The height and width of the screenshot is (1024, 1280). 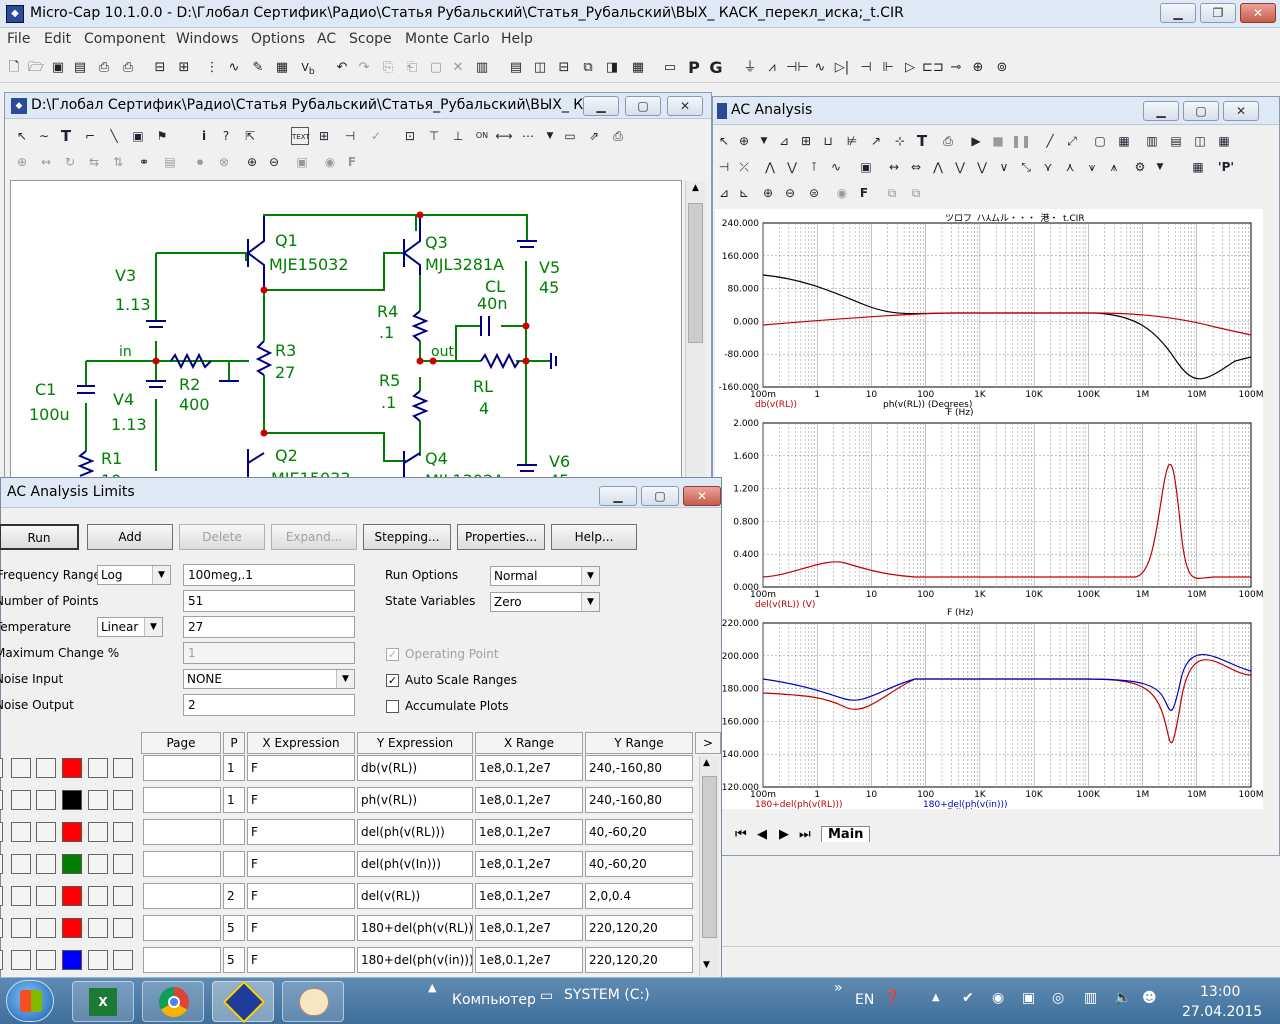 I want to click on start-button, so click(x=30, y=1001).